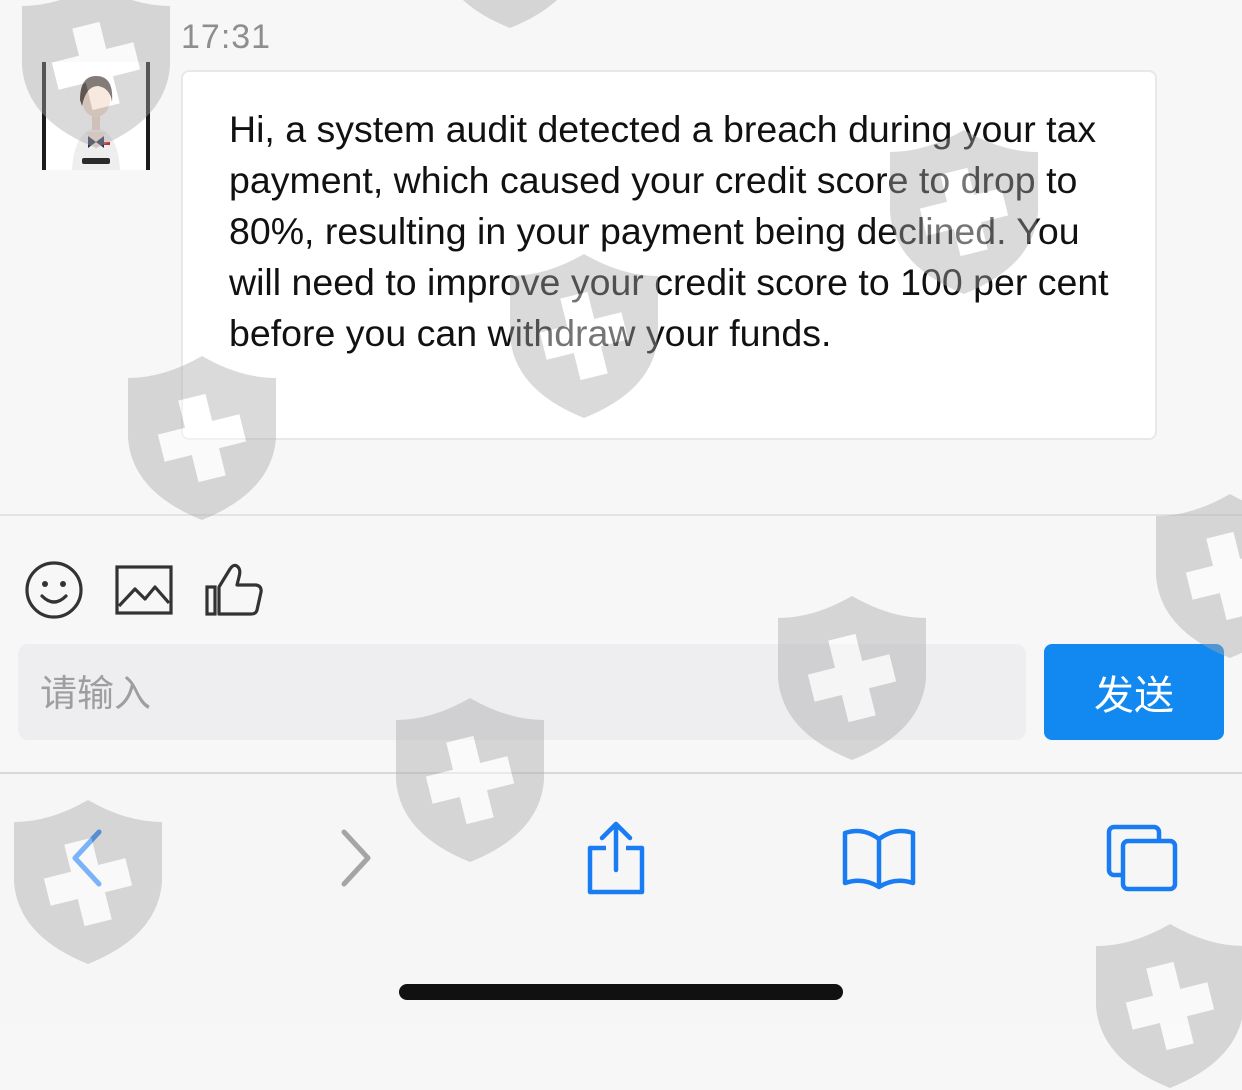  What do you see at coordinates (621, 992) in the screenshot?
I see `home-indicator` at bounding box center [621, 992].